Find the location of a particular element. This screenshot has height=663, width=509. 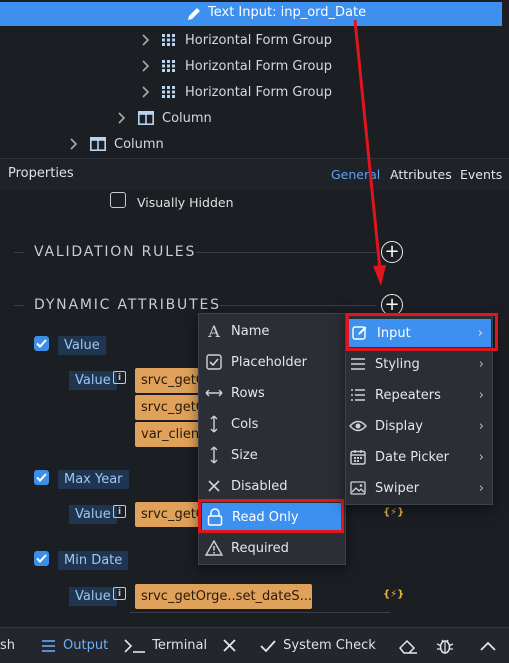

tab-label: System Check is located at coordinates (329, 645).